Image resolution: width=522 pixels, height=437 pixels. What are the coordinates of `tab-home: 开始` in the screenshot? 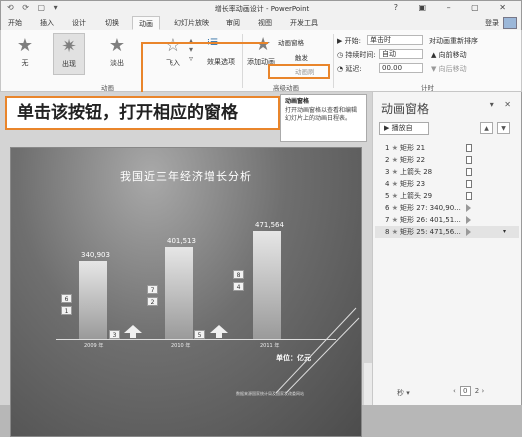 It's located at (15, 23).